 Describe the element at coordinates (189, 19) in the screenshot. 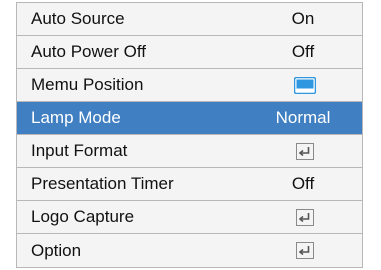

I see `menu-item-auto-source: Auto Source On` at that location.